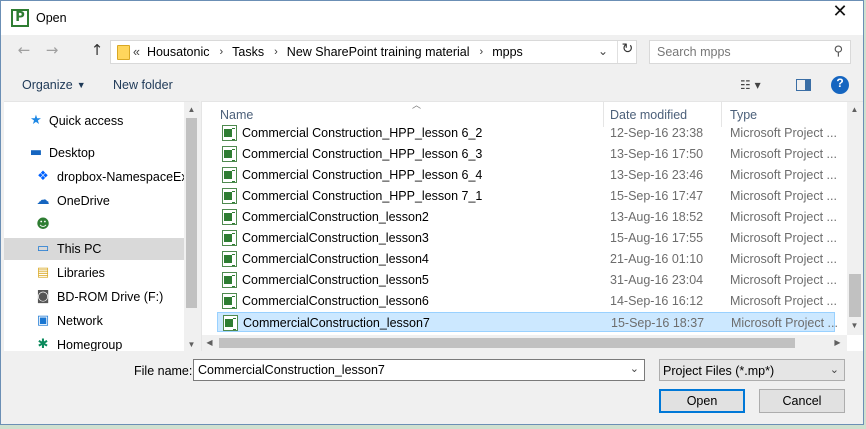  Describe the element at coordinates (178, 52) in the screenshot. I see `breadcrumb-item: Housatonic` at that location.